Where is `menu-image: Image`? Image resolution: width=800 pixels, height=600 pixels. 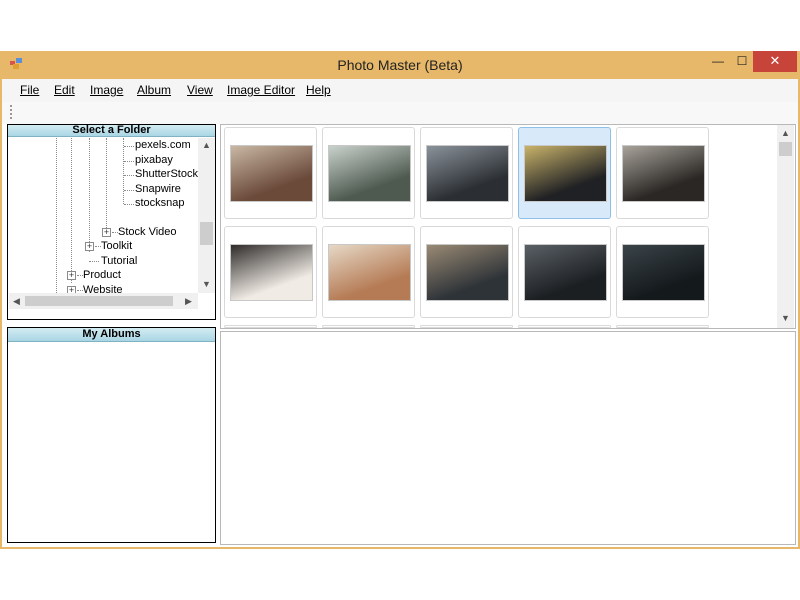 menu-image: Image is located at coordinates (106, 90).